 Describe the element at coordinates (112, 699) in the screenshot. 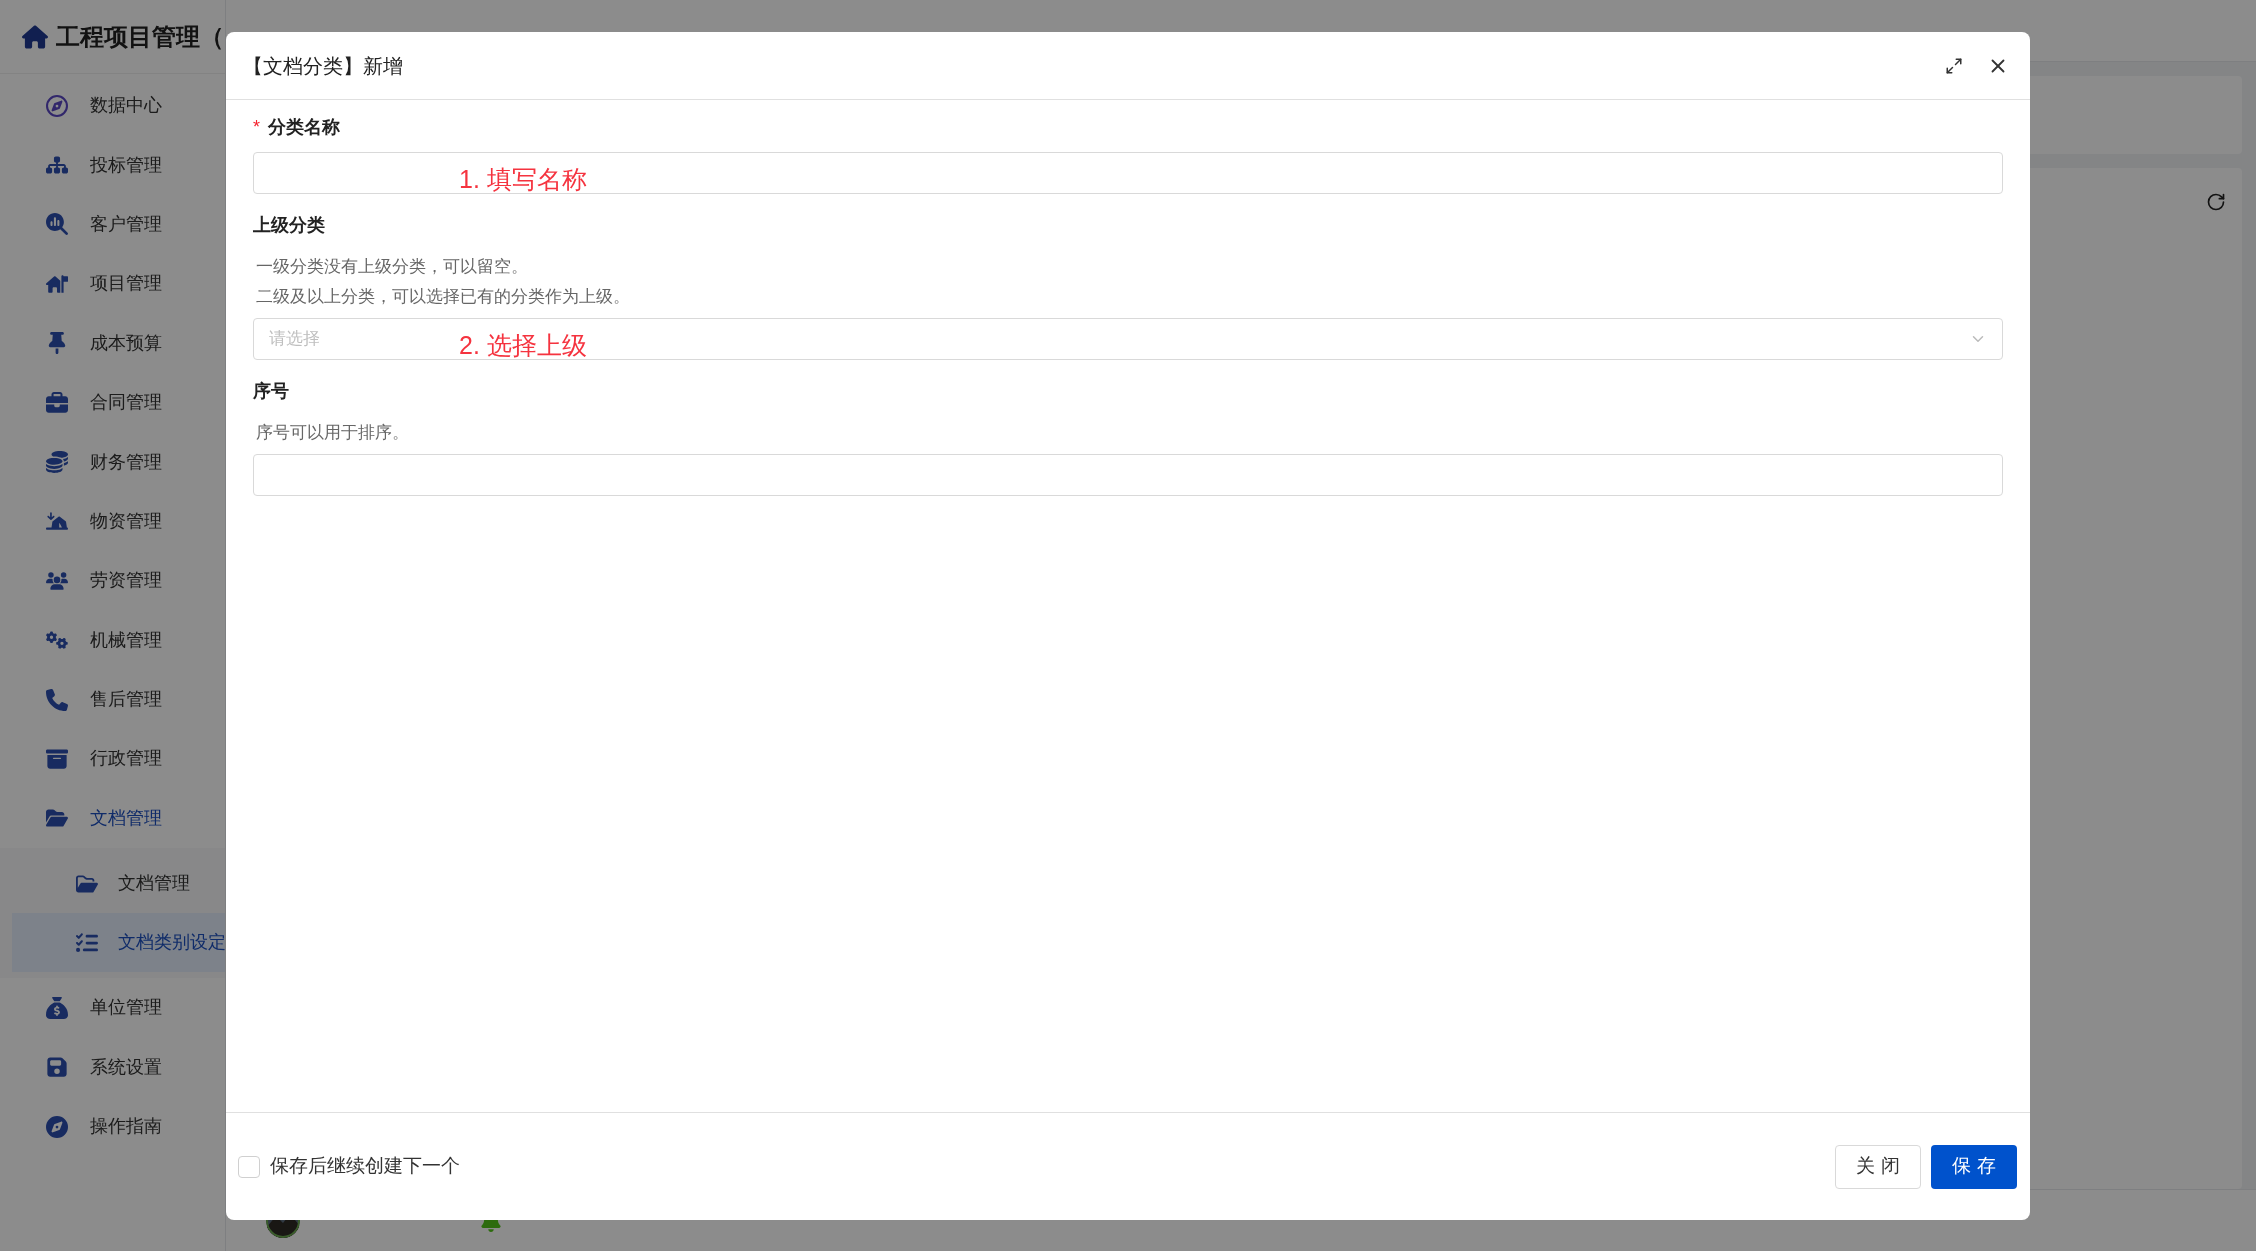

I see `sidebar-item: 售后管理` at that location.